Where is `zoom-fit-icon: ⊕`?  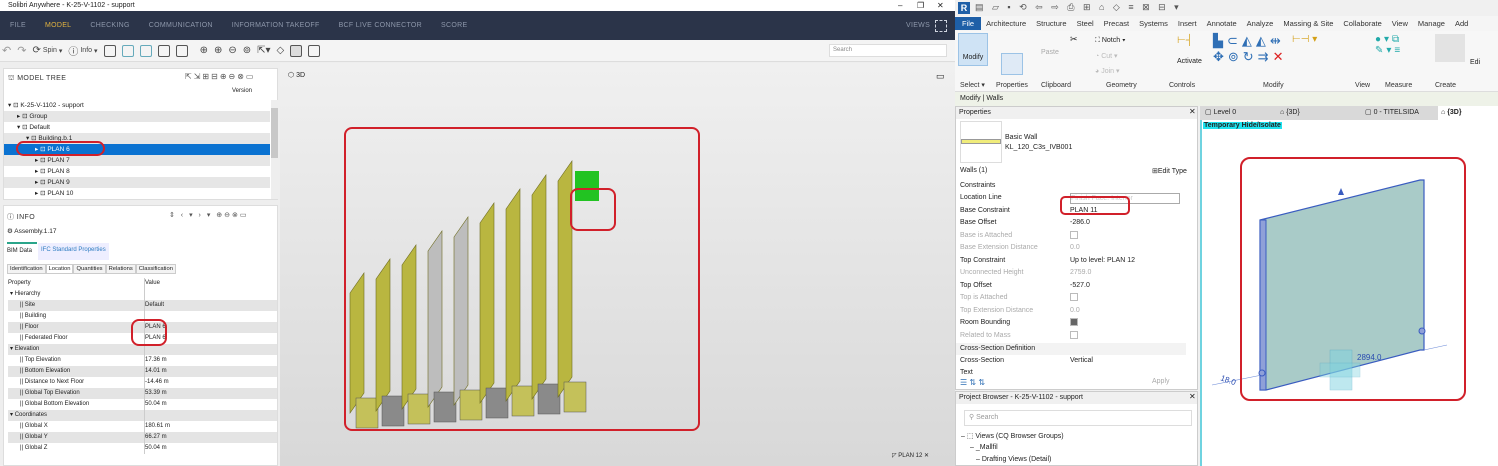
zoom-fit-icon: ⊕ is located at coordinates (204, 50).